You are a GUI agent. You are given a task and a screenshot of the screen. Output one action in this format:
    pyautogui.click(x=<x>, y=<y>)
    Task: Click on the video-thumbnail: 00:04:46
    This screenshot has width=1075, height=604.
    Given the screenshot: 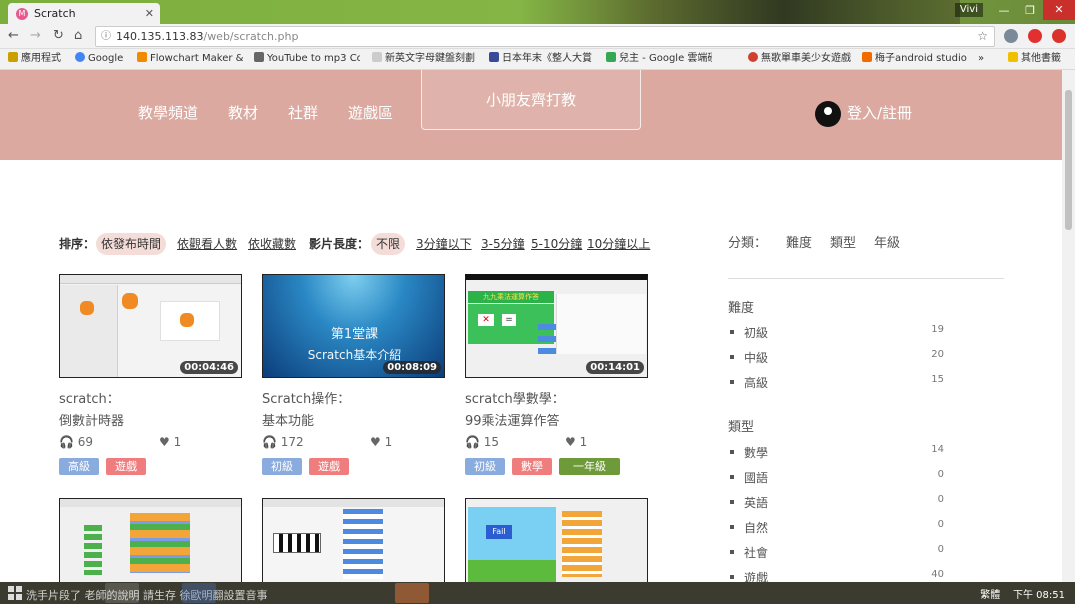 What is the action you would take?
    pyautogui.click(x=150, y=326)
    